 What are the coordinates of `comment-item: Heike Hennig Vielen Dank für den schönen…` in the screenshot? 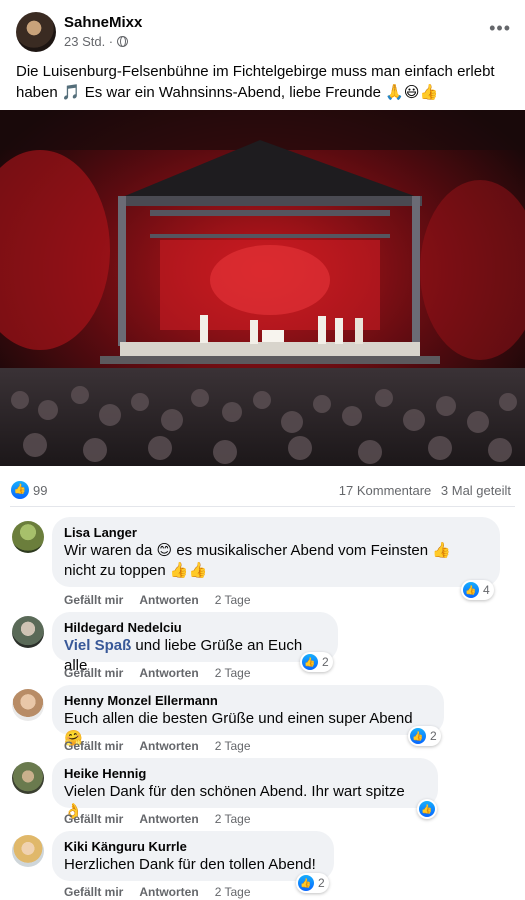 It's located at (262, 792).